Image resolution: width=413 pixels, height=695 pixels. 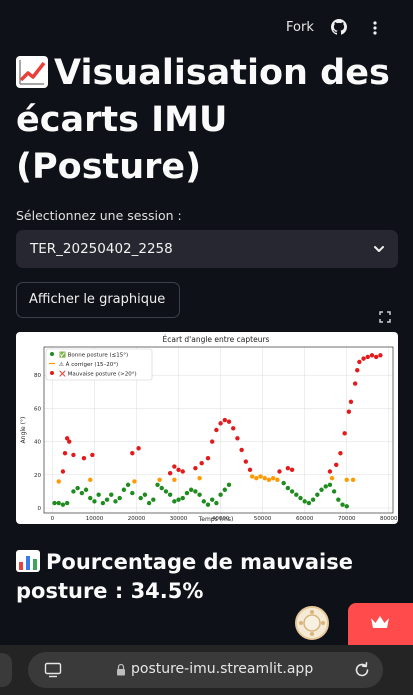 I want to click on url-pill: posture-imu.streamlit.app, so click(x=205, y=670).